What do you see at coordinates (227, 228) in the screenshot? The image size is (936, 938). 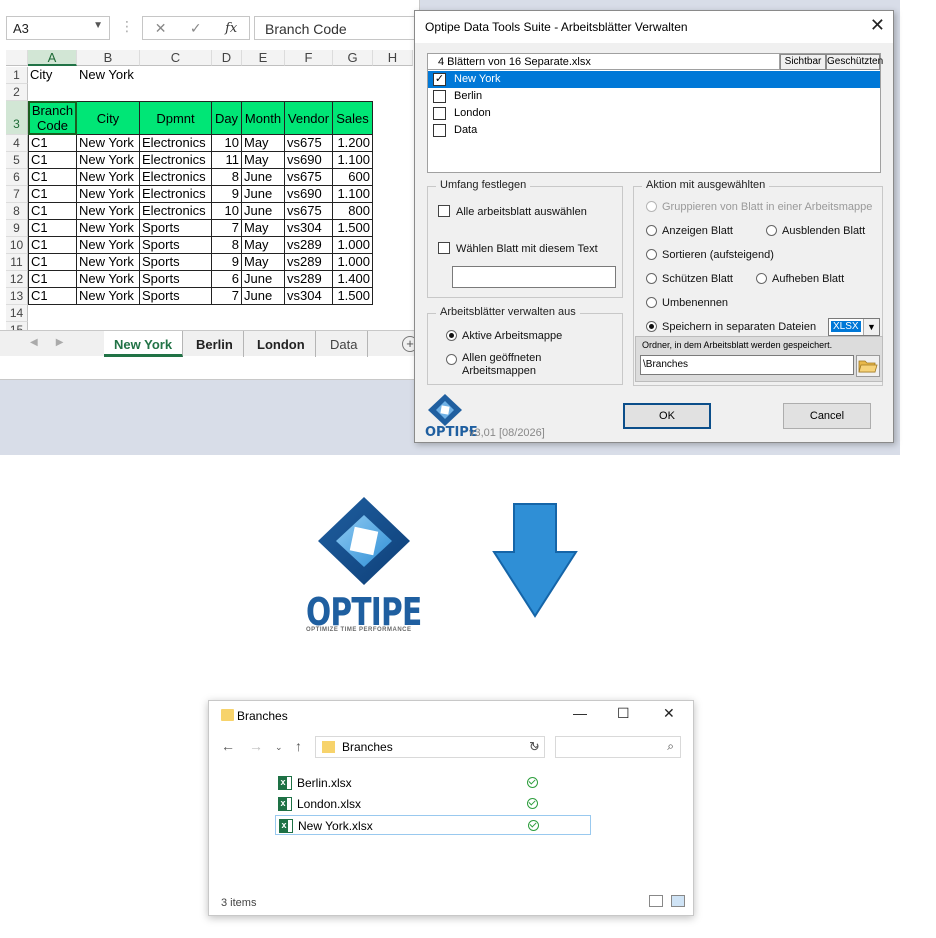 I see `table-cell: 7` at bounding box center [227, 228].